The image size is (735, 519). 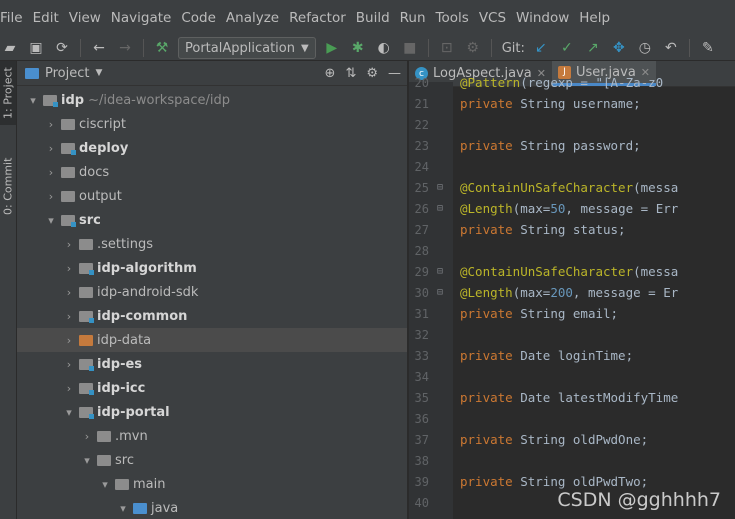 I want to click on code-line: 32, so click(x=572, y=334).